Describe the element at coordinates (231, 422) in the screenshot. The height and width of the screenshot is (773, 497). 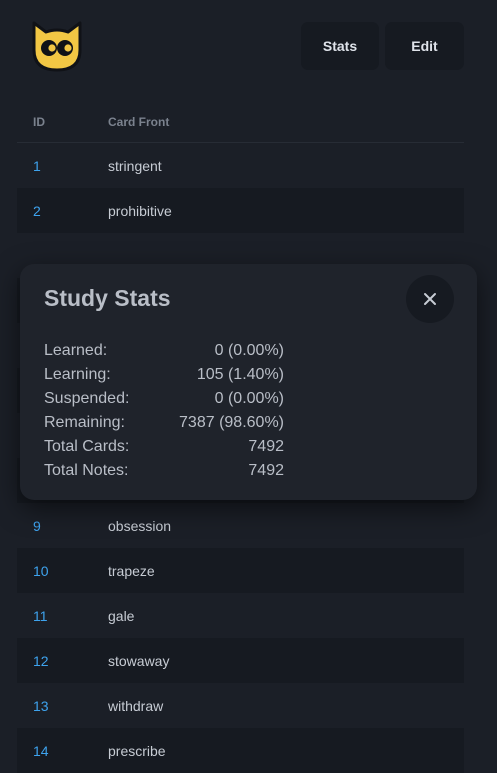
I see `stat-value: 7387 (98.60%)` at that location.